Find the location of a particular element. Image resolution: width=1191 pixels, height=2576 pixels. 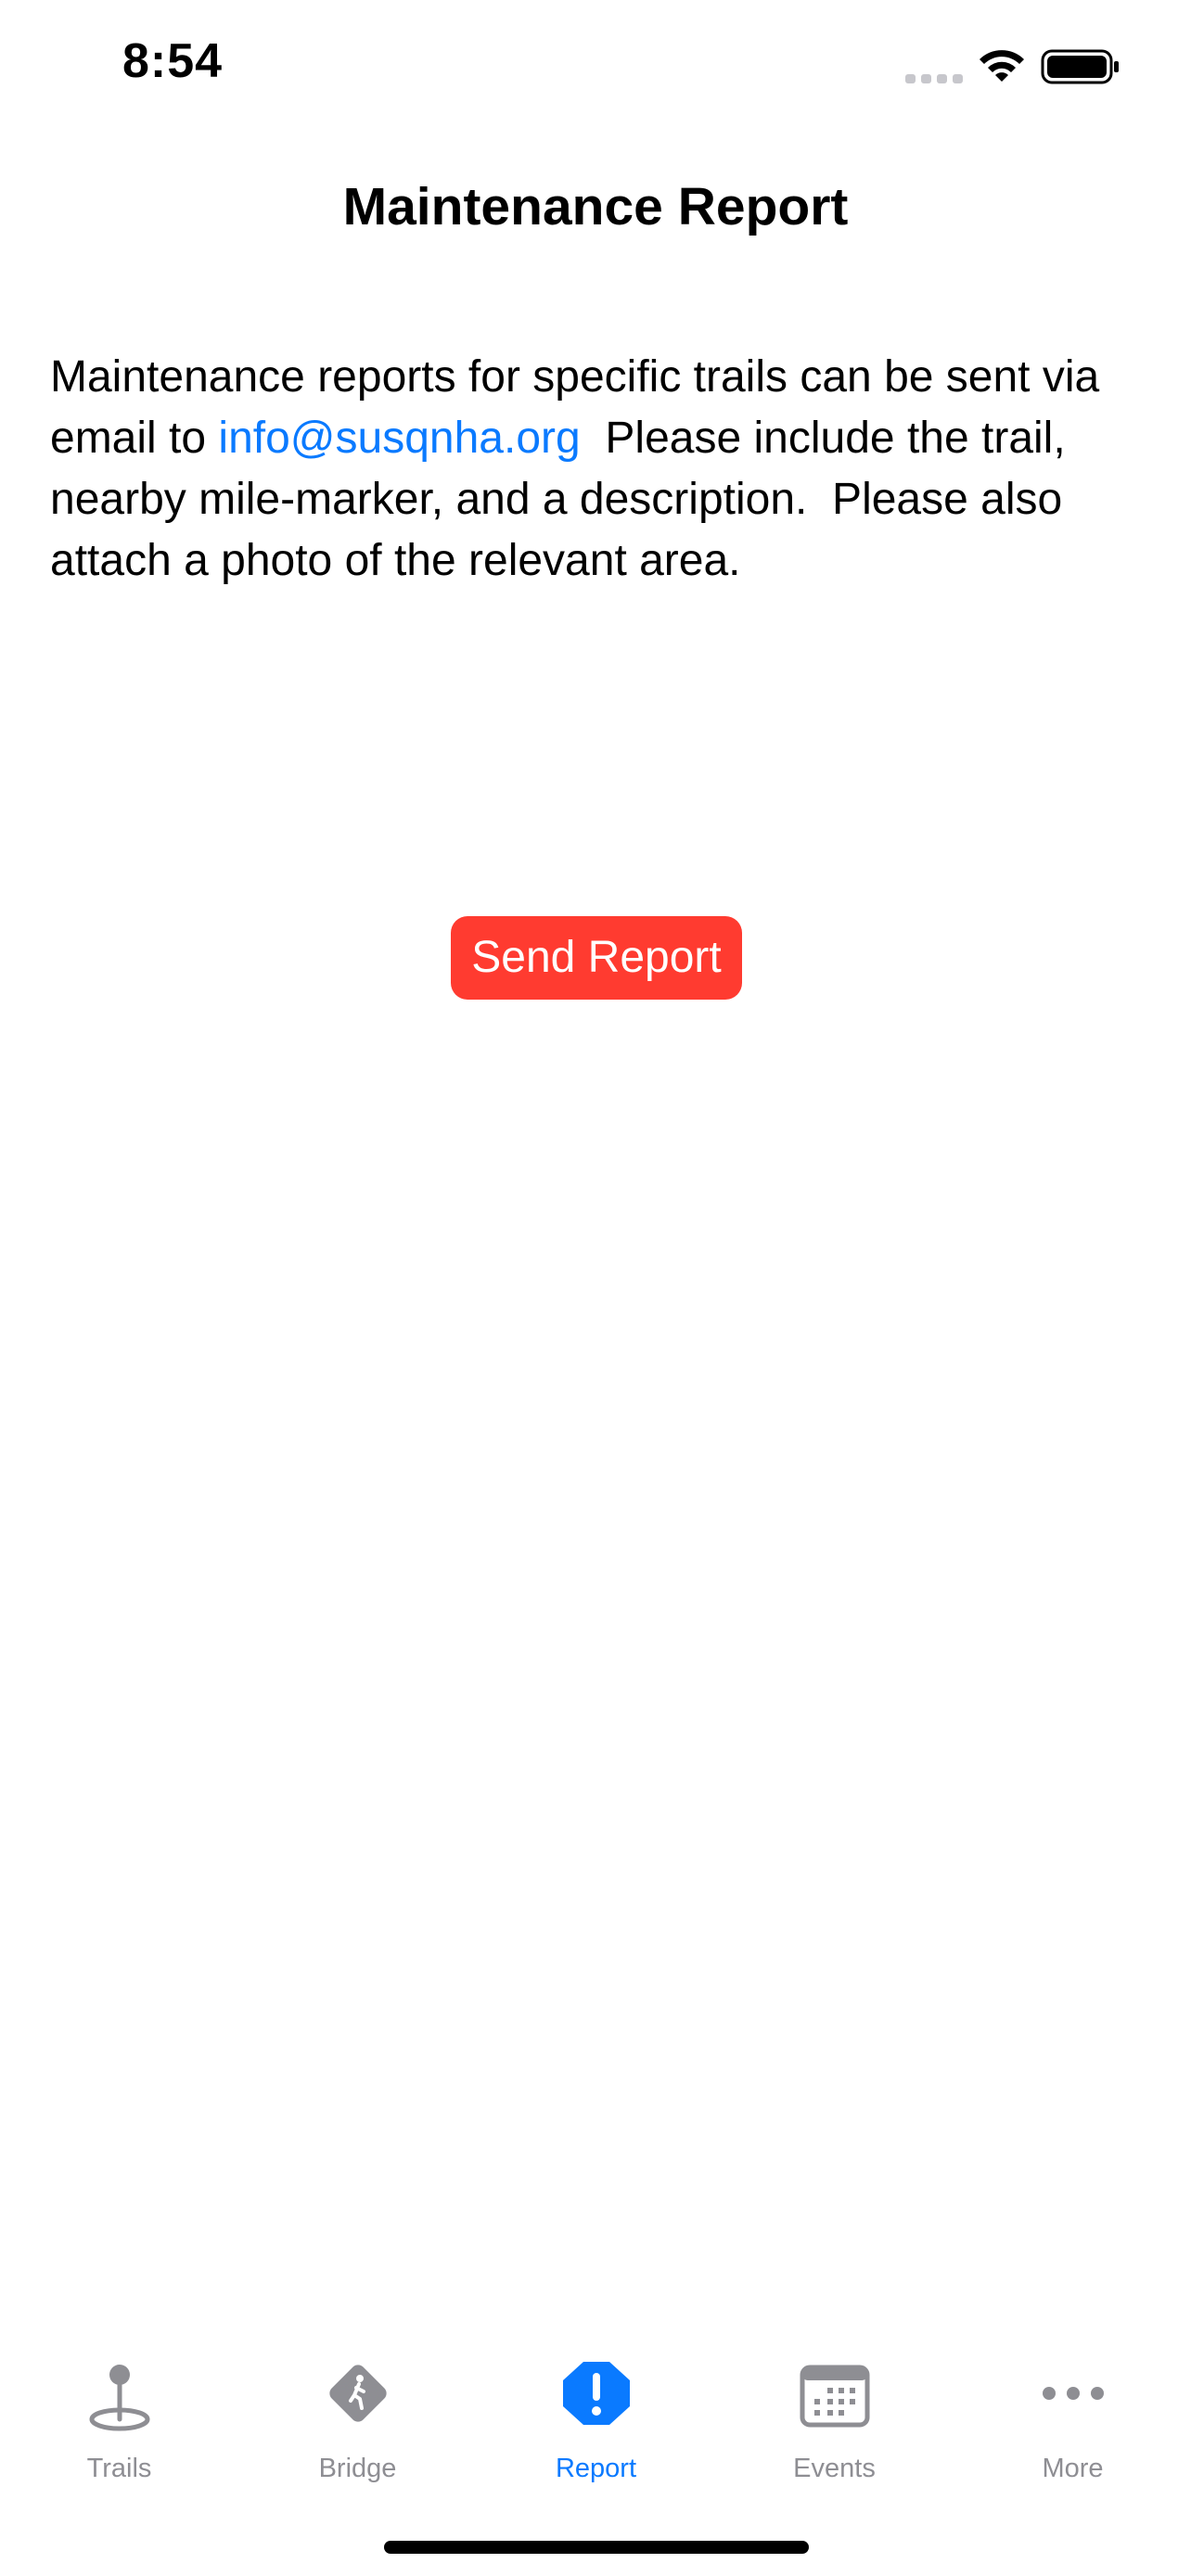

status-time: 8:54 is located at coordinates (173, 61).